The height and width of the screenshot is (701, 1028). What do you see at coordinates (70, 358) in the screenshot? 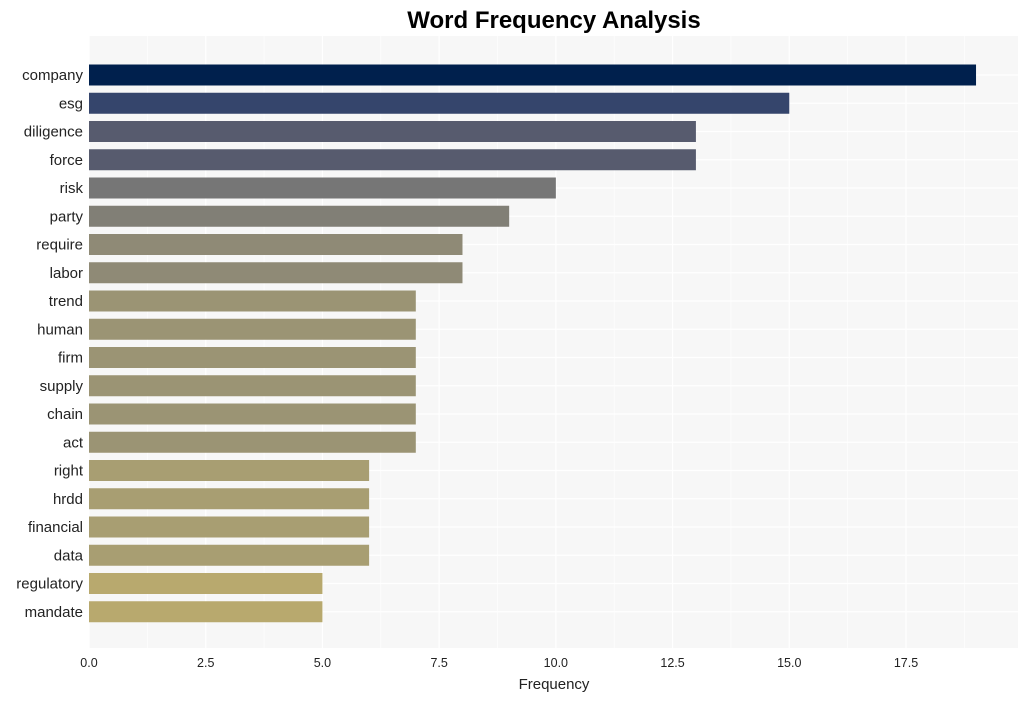
I see `y-label-firm: firm` at bounding box center [70, 358].